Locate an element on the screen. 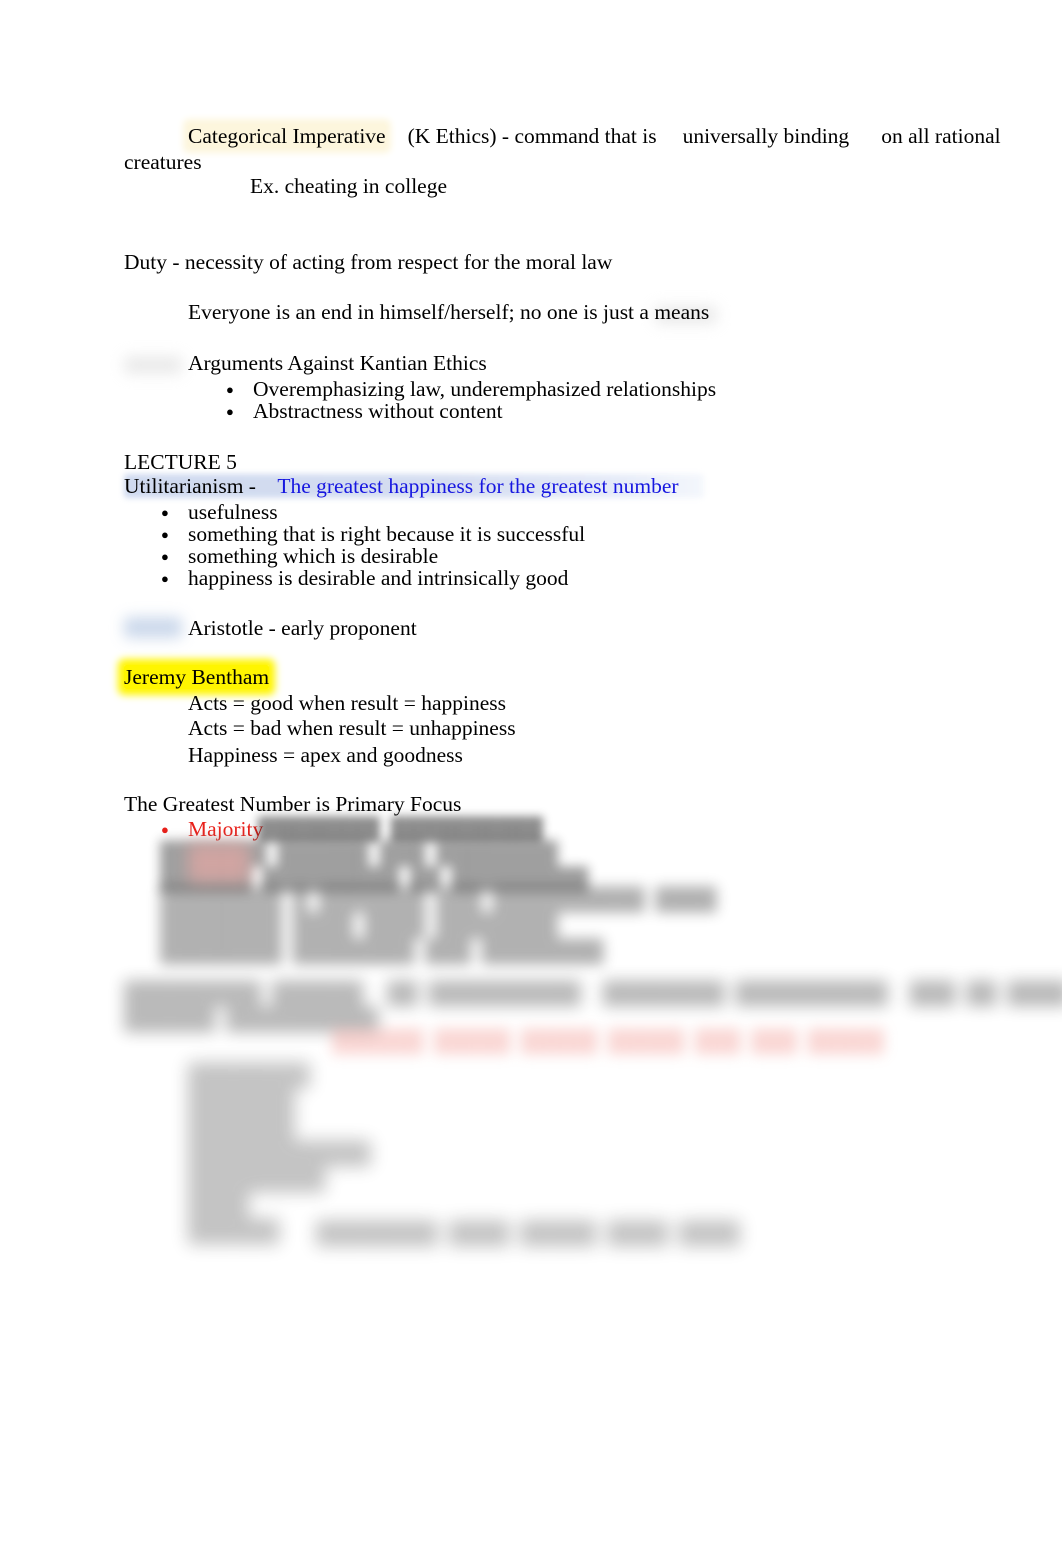  censored-bottom-subitem: ████████ ████ █████ ████ ████ is located at coordinates (504, 1233).